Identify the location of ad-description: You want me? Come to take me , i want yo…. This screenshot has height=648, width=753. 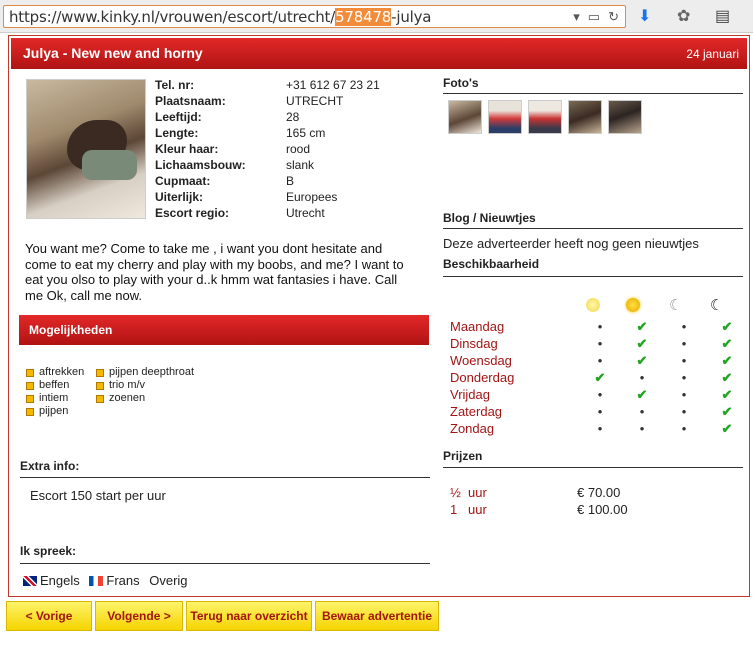
(214, 272).